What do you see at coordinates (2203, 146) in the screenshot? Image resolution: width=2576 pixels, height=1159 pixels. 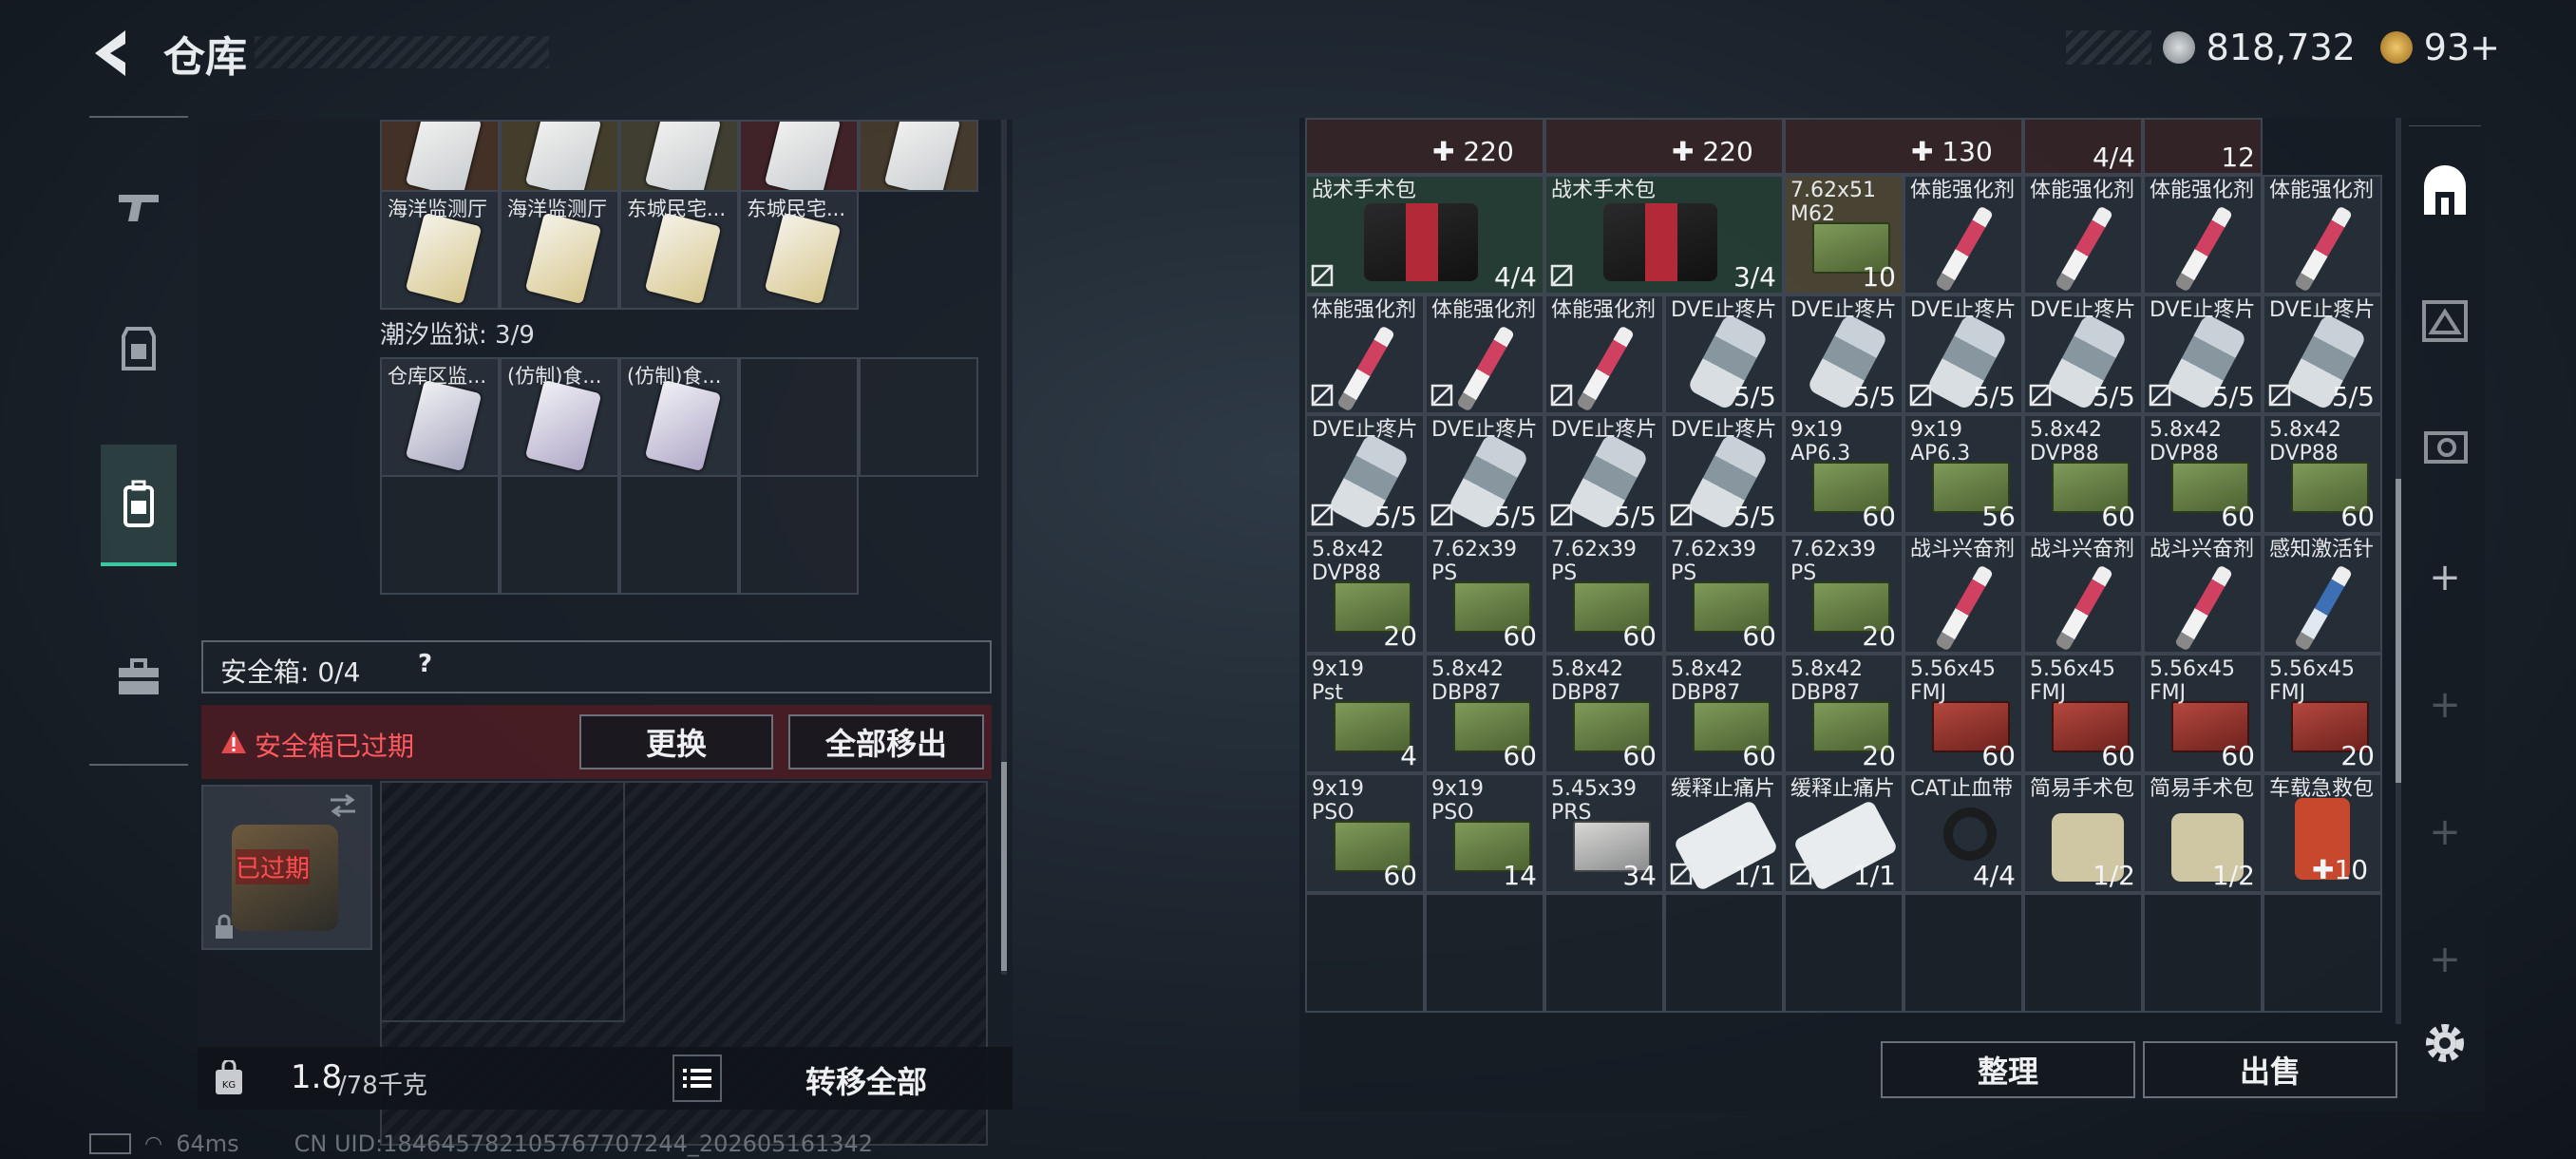 I see `item-cell: 12` at bounding box center [2203, 146].